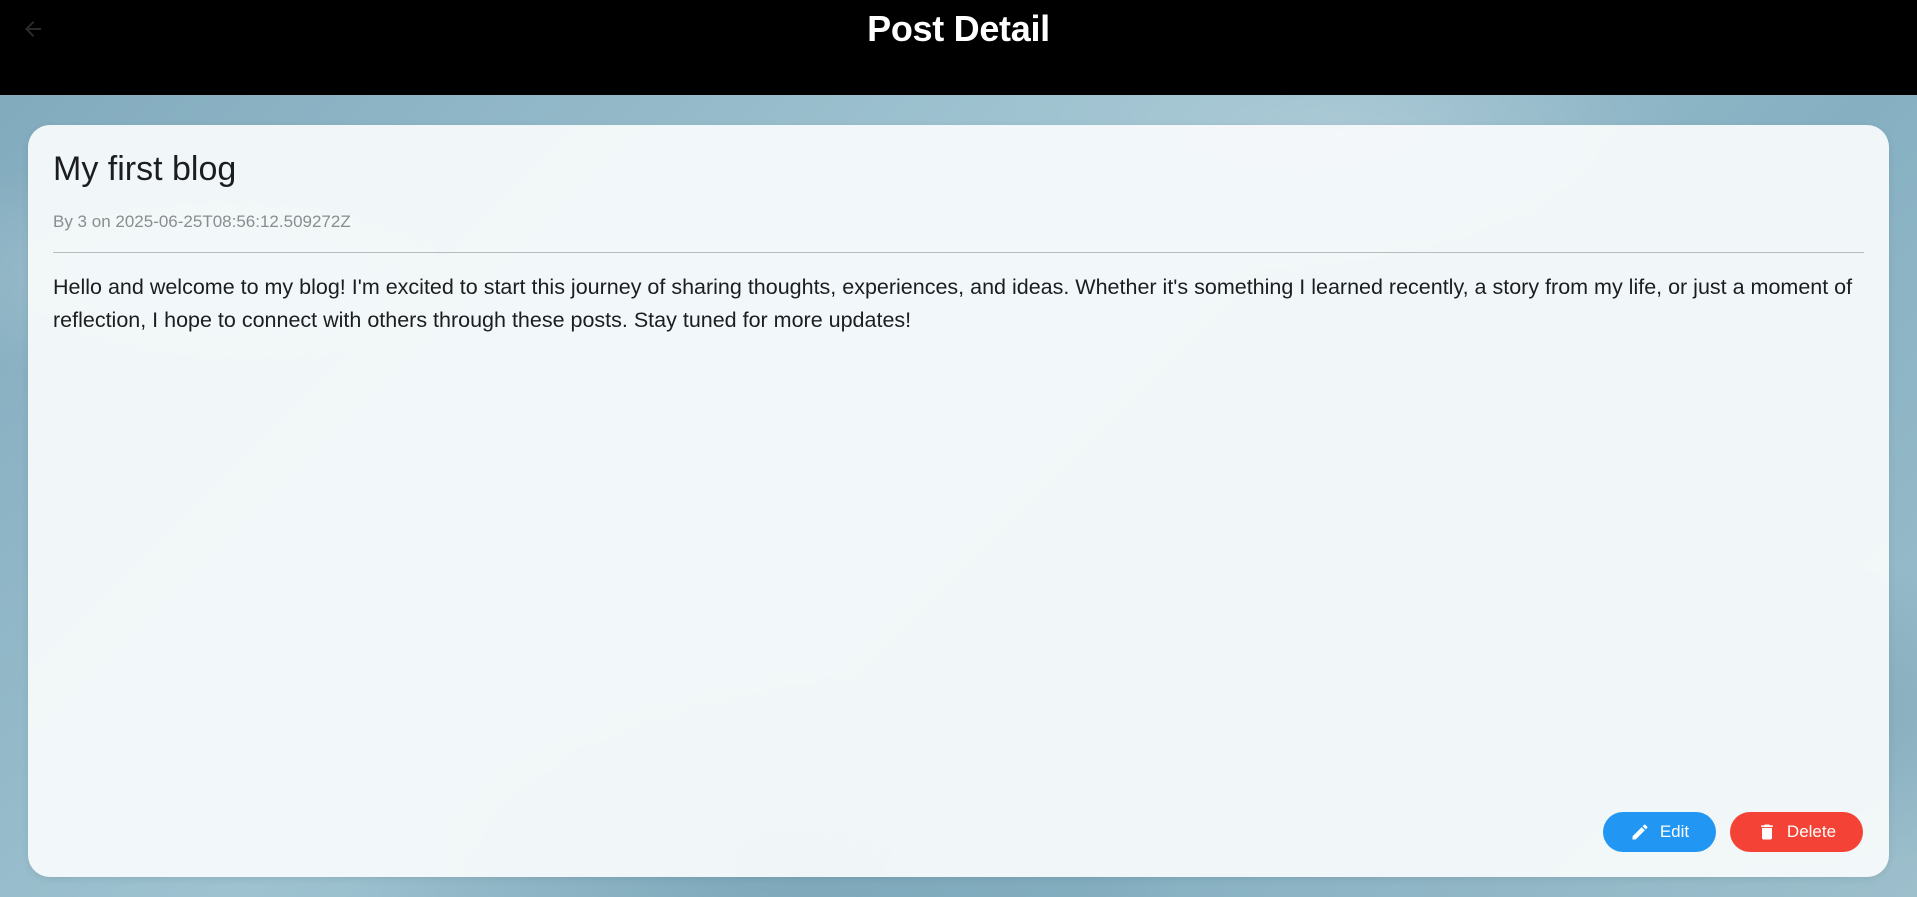 This screenshot has width=1917, height=897. Describe the element at coordinates (1811, 831) in the screenshot. I see `delete-button-label: Delete` at that location.